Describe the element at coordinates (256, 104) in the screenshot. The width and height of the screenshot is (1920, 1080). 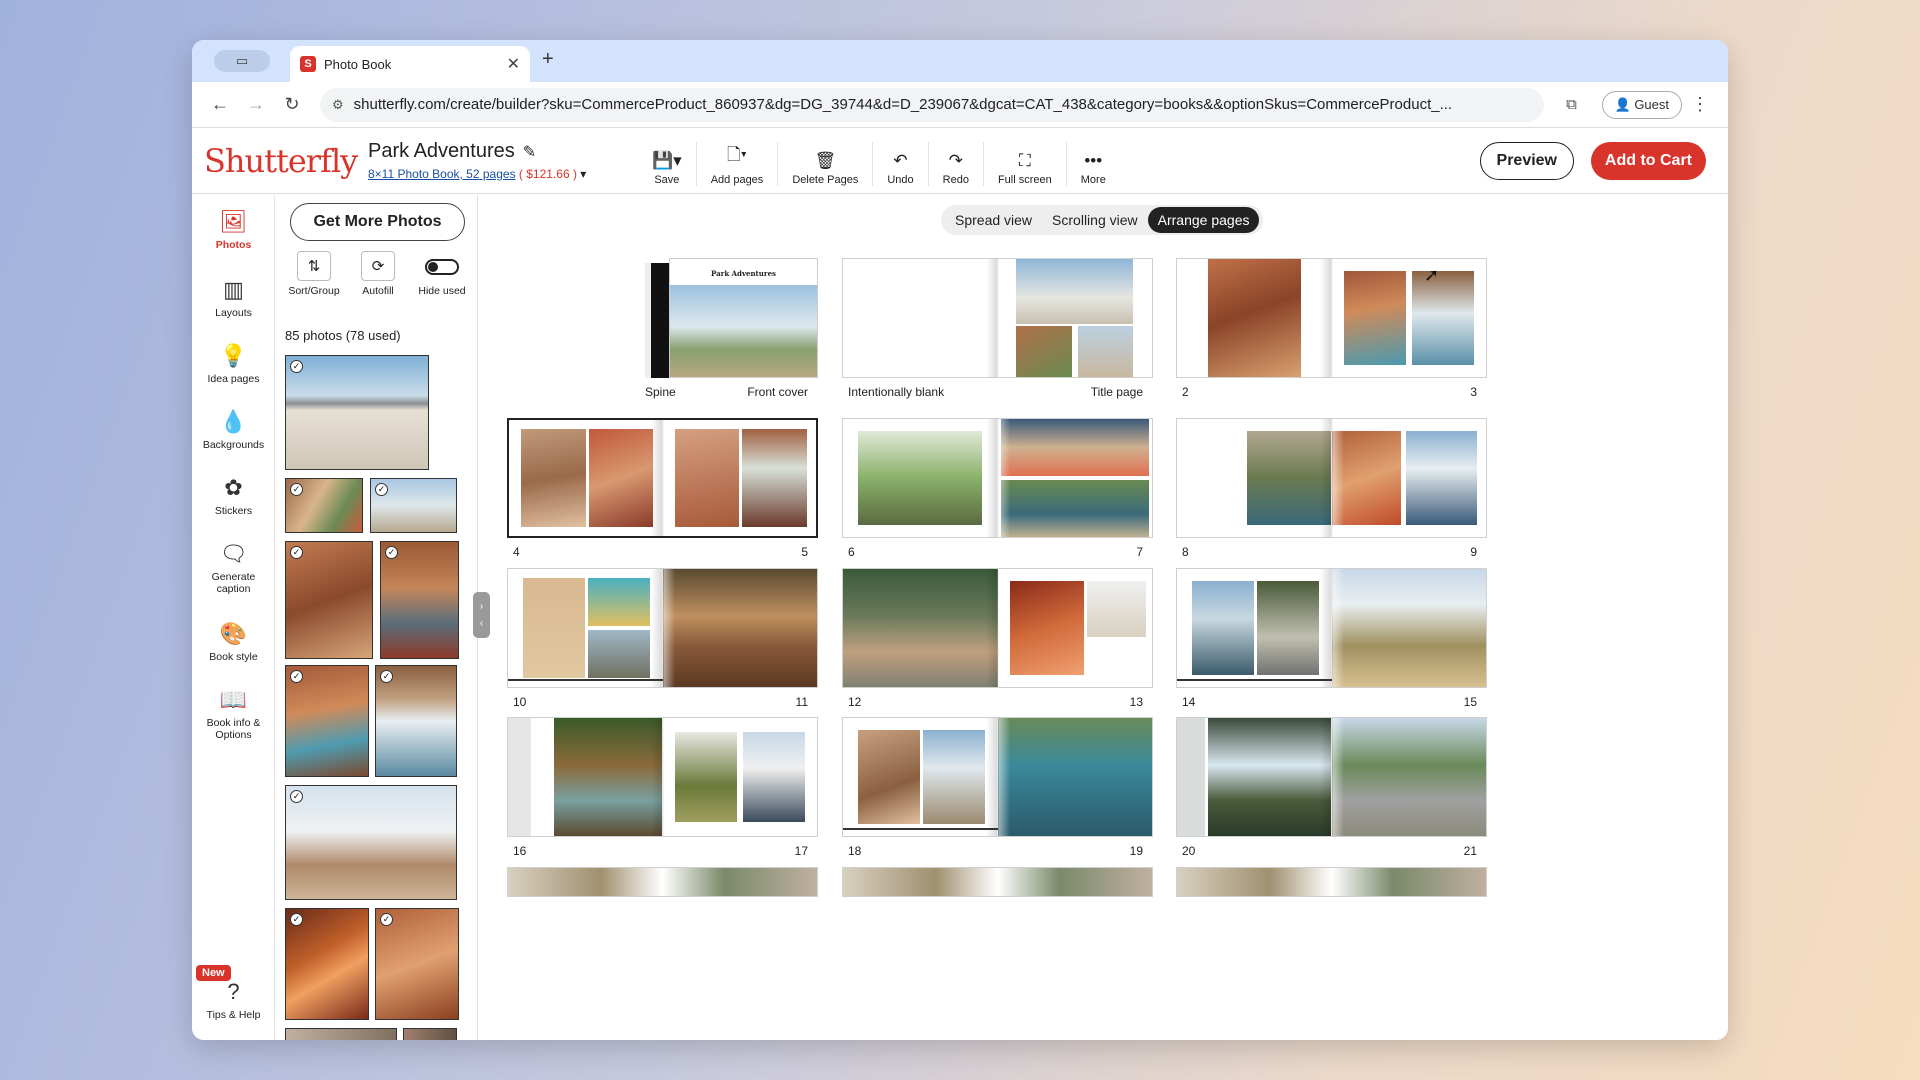
I see `forward-icon: →` at that location.